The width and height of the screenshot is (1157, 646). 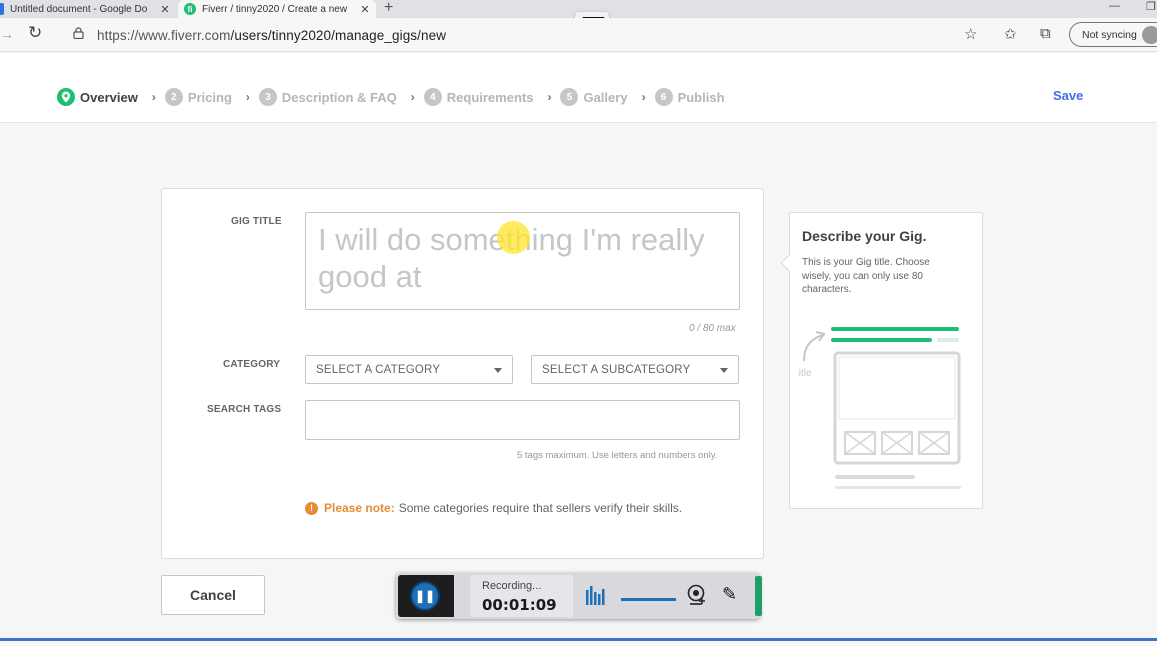 I want to click on tab-title: Fiverr / tinny2020 / Create a new, so click(x=275, y=9).